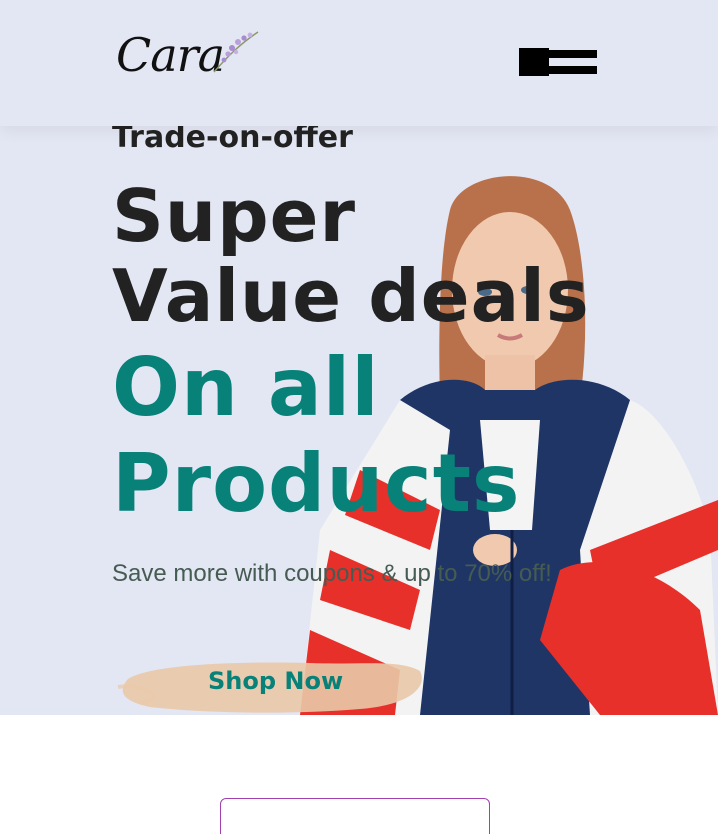  Describe the element at coordinates (316, 435) in the screenshot. I see `hero-headline-accent: On all Products` at that location.